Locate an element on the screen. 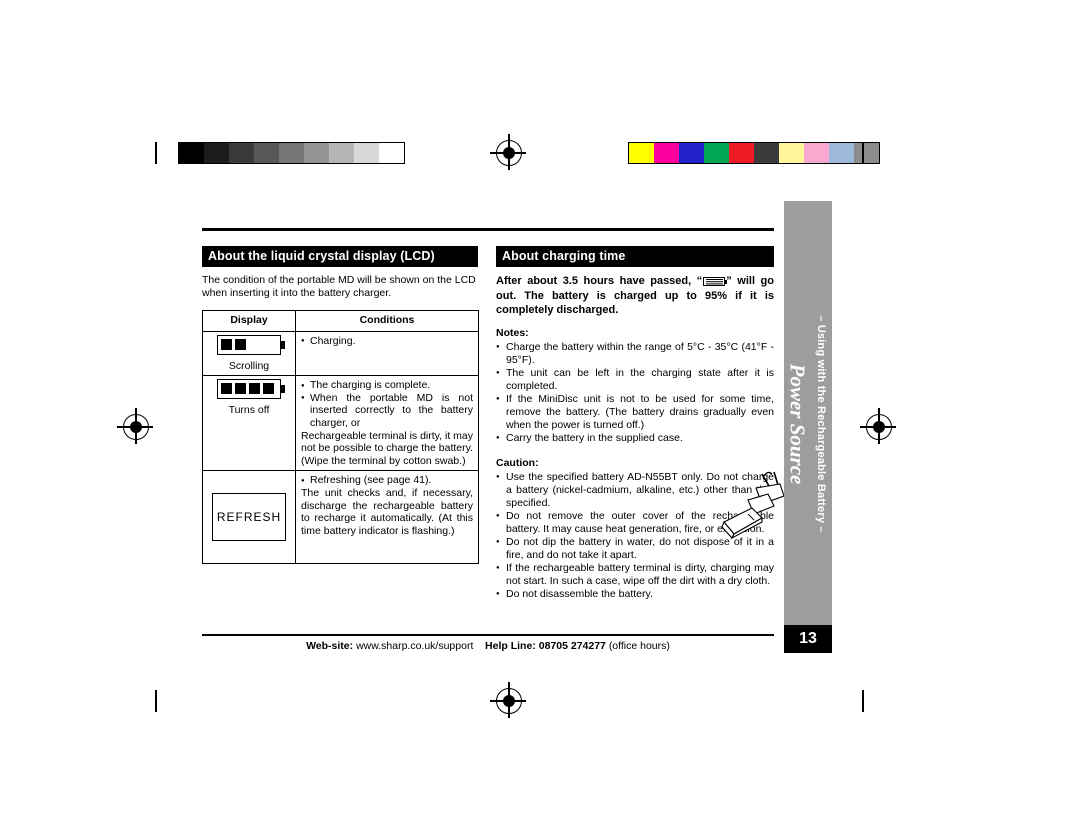 The height and width of the screenshot is (834, 1080). display-cell-refresh: REFRESH is located at coordinates (249, 517).